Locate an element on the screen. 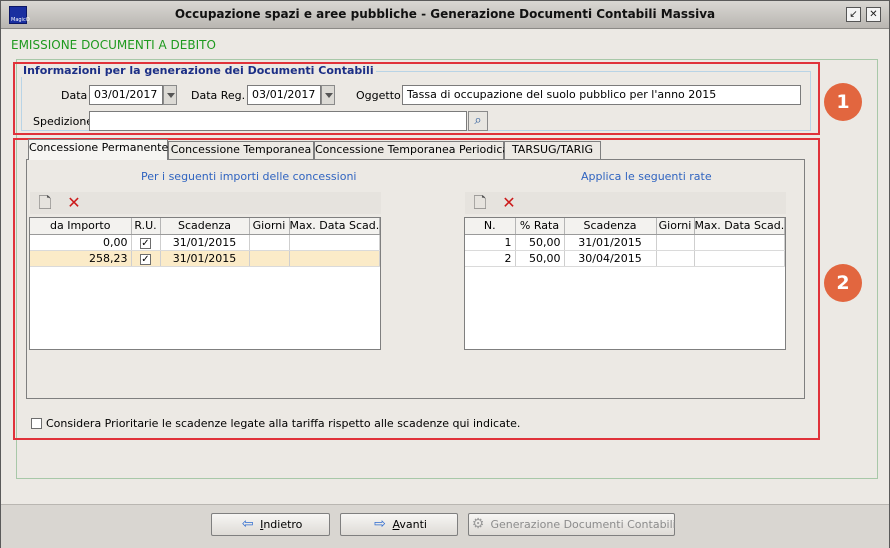 The image size is (890, 548). next-button-label: vanti is located at coordinates (413, 524).